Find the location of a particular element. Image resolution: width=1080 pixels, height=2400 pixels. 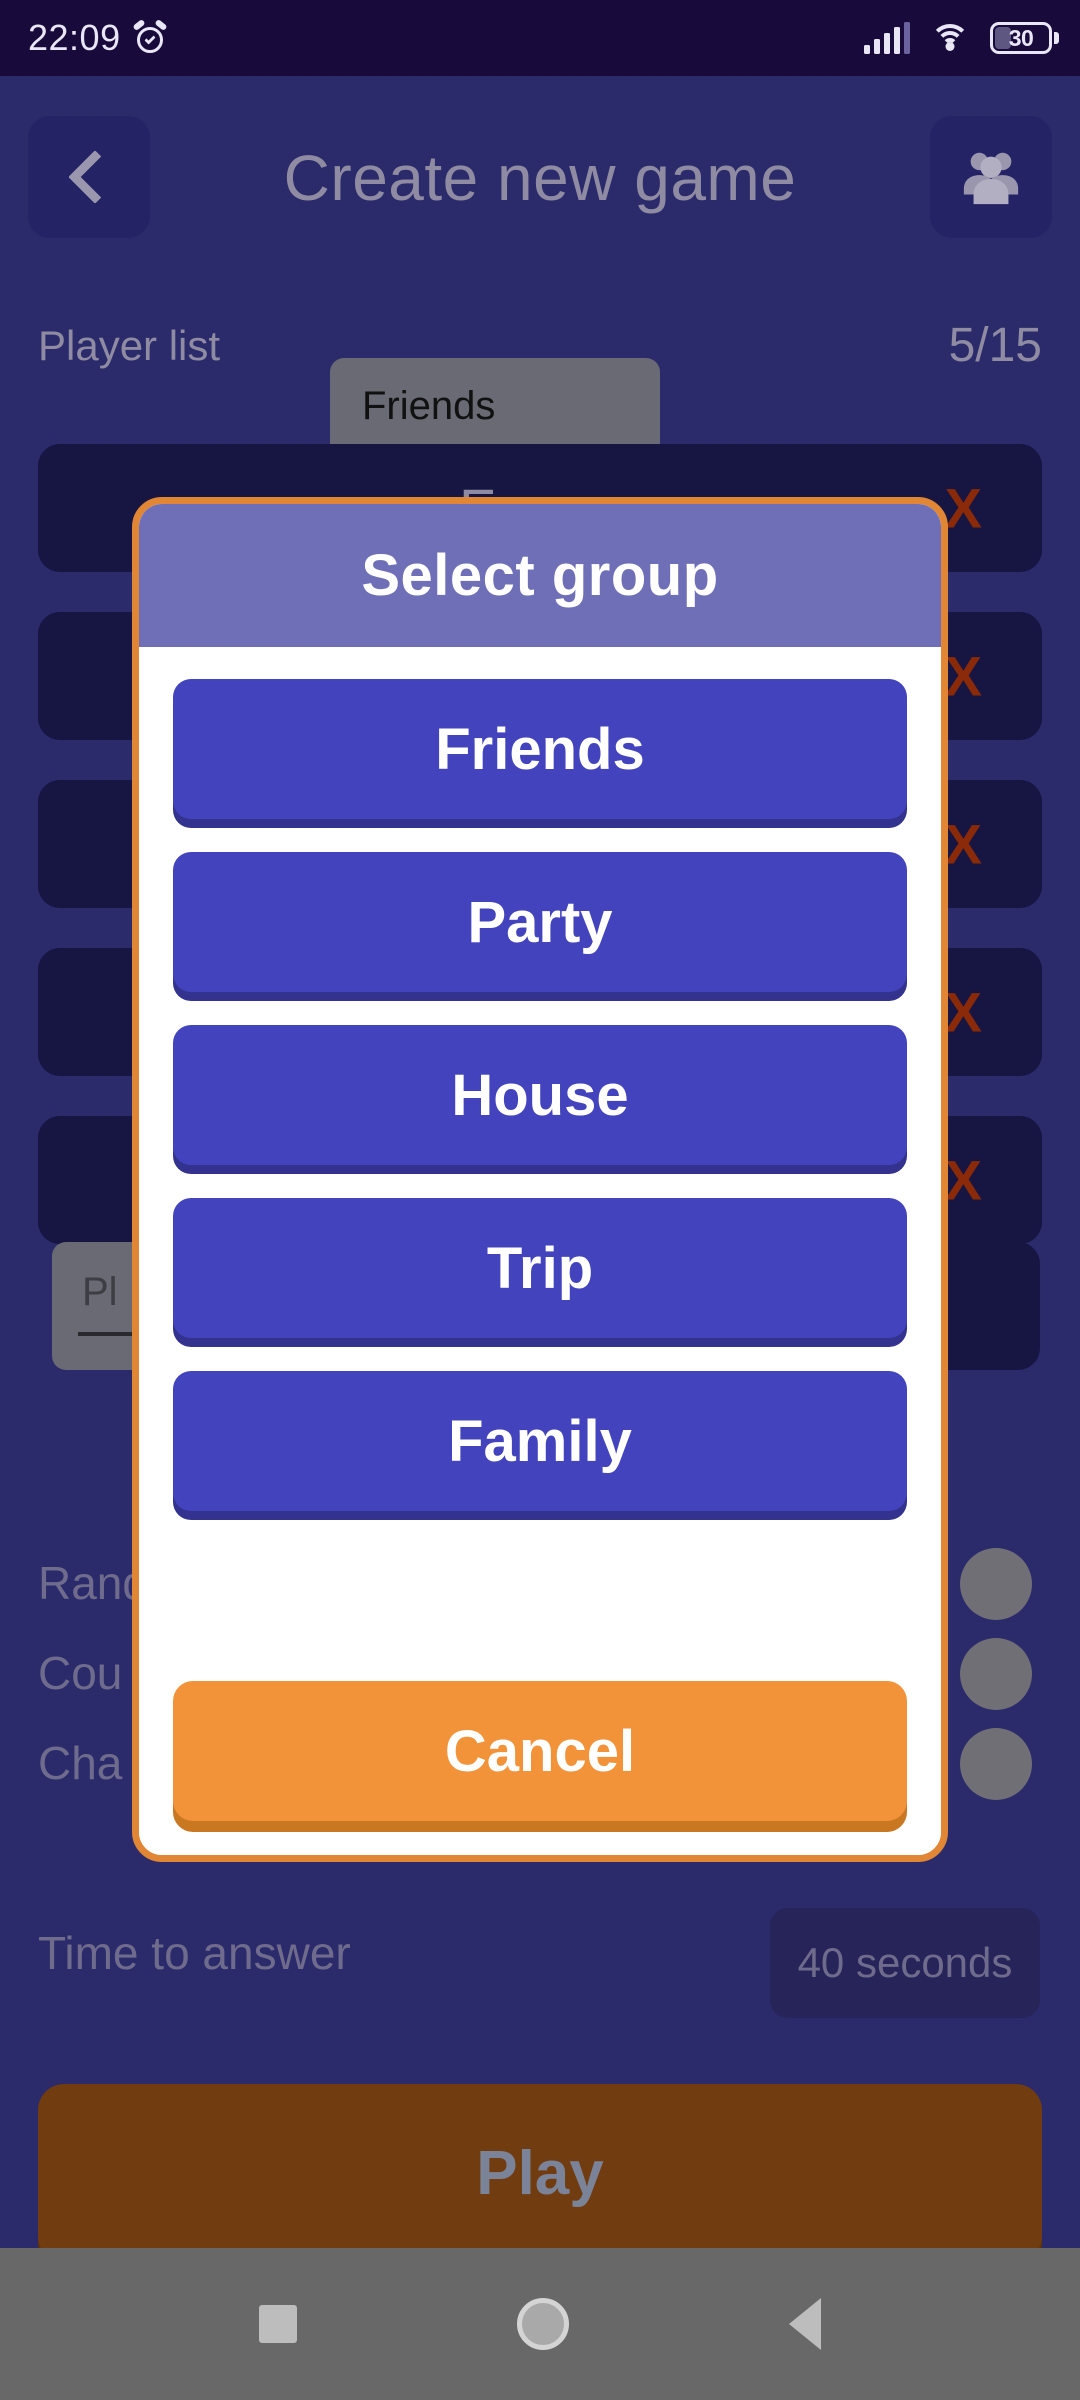

group-option-family: Family is located at coordinates (540, 1441).